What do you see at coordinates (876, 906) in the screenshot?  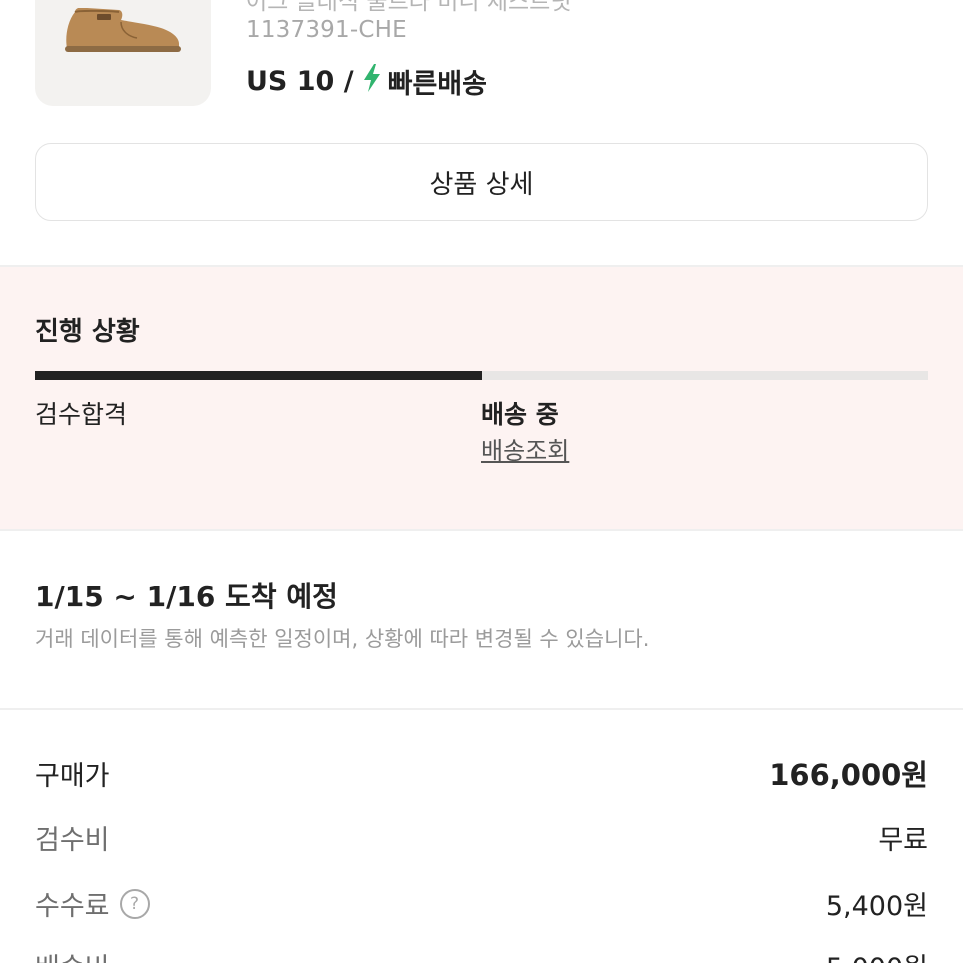 I see `price-value: 5,400원` at bounding box center [876, 906].